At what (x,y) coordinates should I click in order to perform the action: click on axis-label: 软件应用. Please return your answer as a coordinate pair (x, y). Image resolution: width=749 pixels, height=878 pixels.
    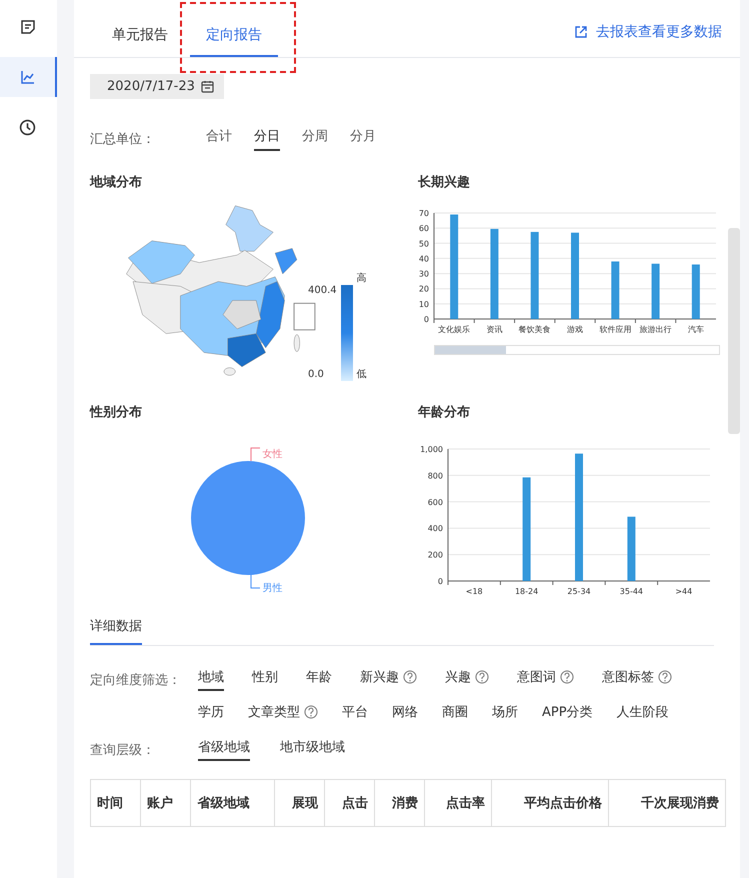
    Looking at the image, I should click on (615, 329).